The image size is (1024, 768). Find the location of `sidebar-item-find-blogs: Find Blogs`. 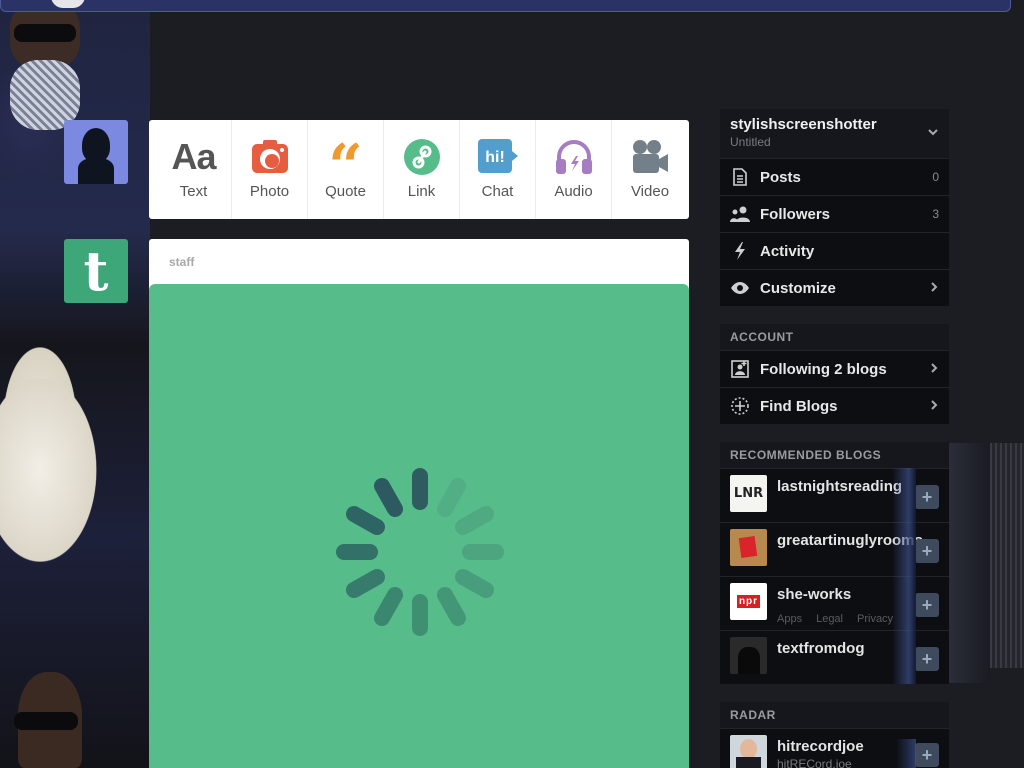

sidebar-item-find-blogs: Find Blogs is located at coordinates (834, 405).